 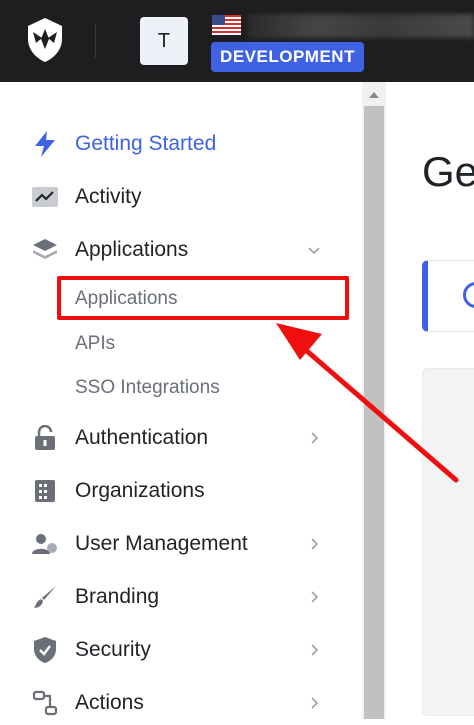 I want to click on sidebar-item-getting-started: Getting Started, so click(x=181, y=144).